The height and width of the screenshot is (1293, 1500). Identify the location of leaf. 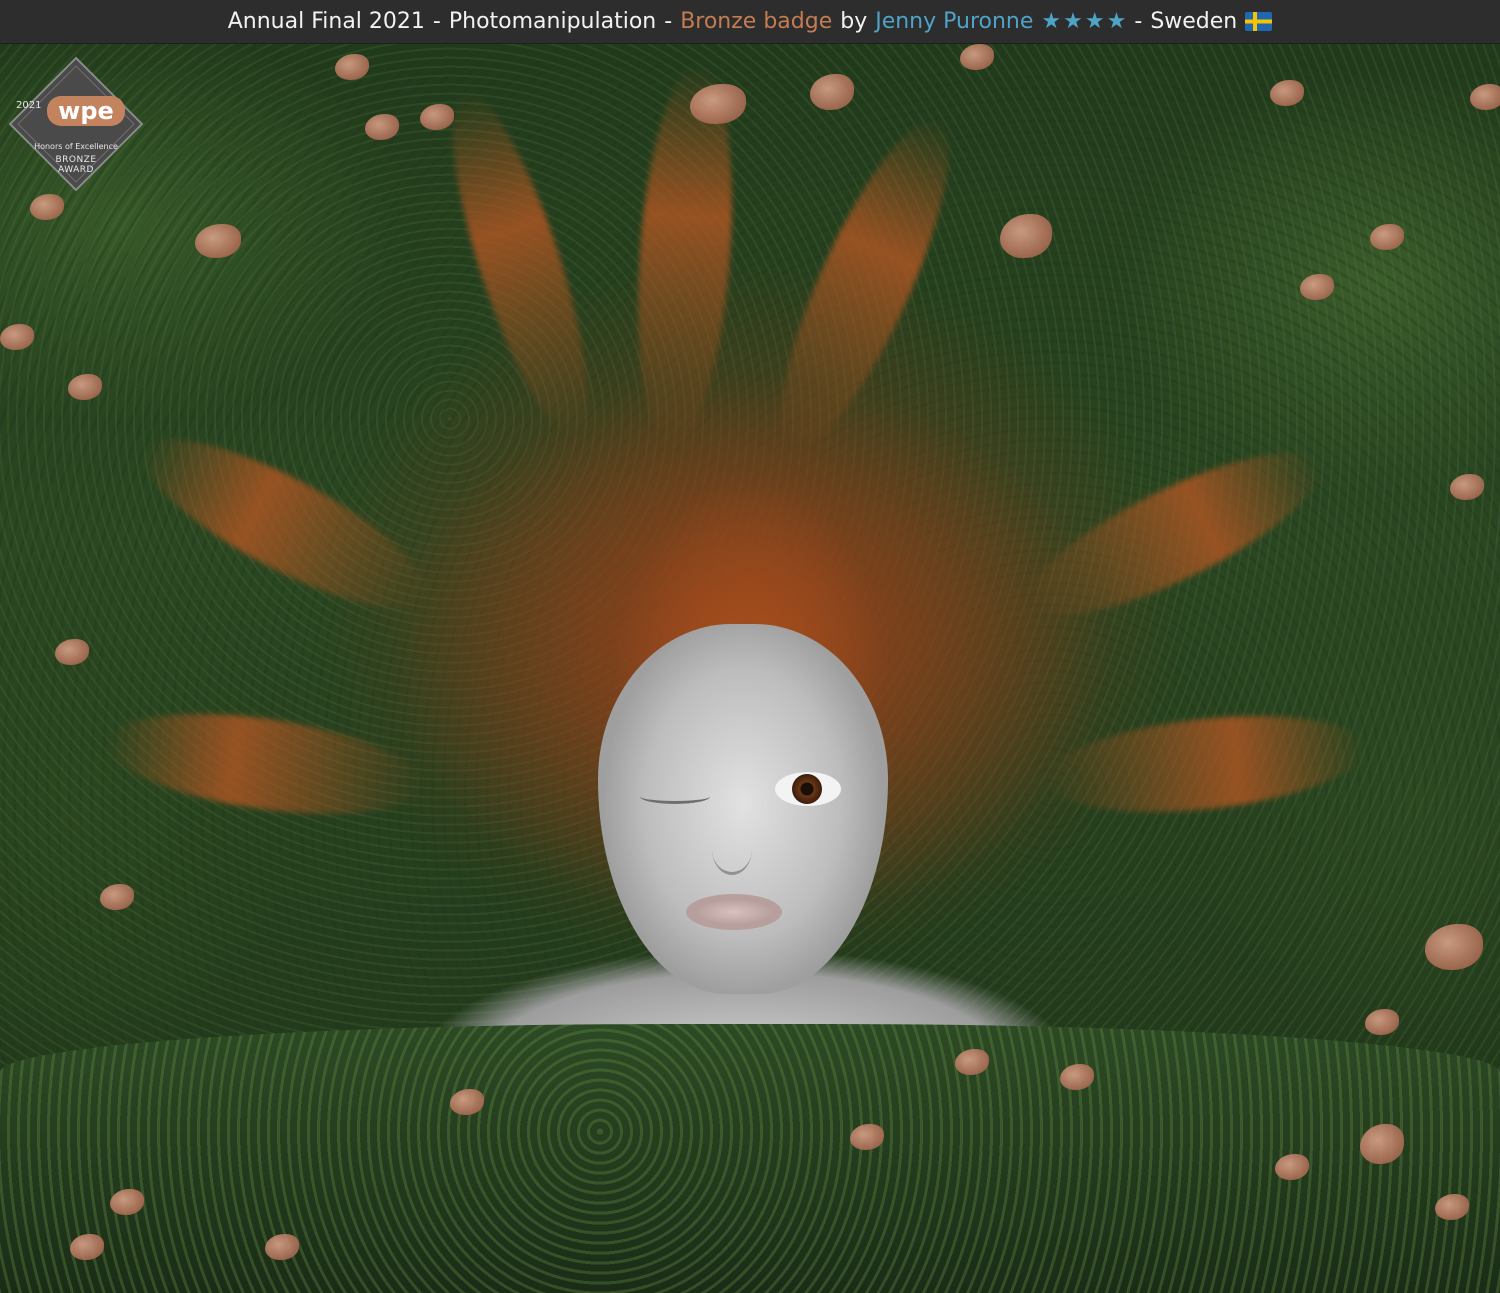
(1485, 97).